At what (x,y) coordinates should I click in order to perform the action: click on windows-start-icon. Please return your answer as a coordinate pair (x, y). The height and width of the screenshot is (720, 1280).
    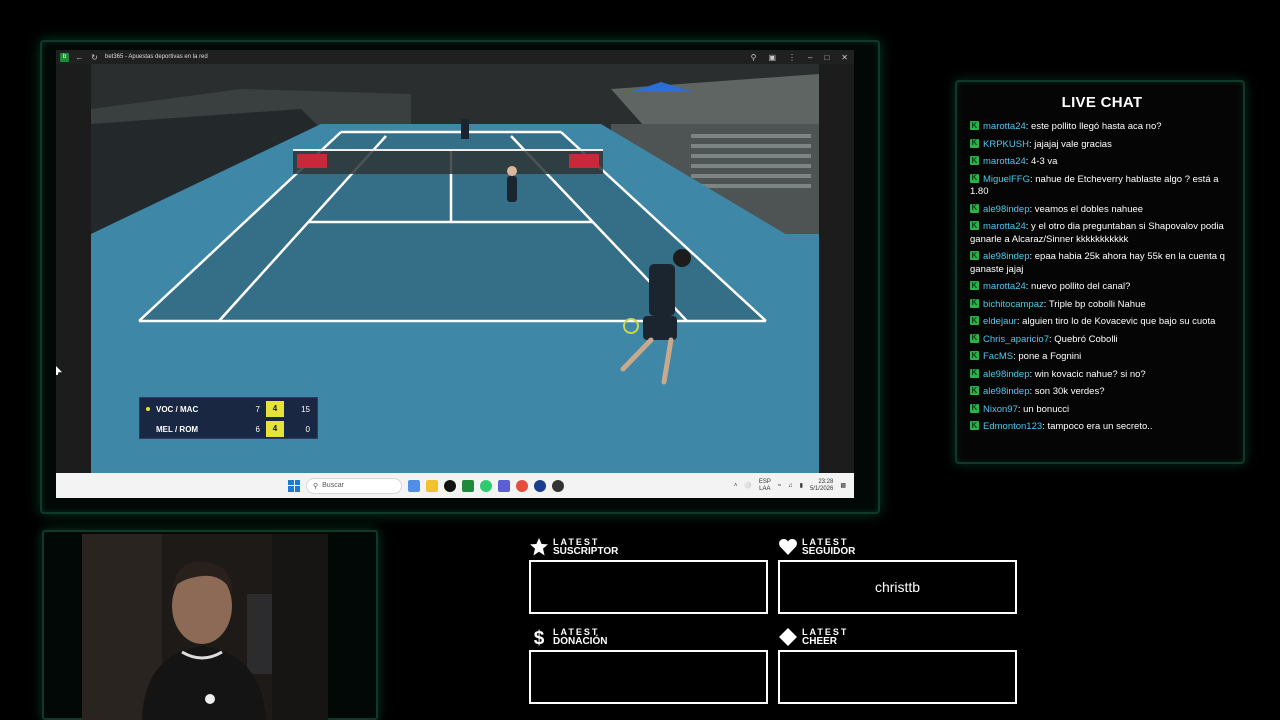
    Looking at the image, I should click on (294, 485).